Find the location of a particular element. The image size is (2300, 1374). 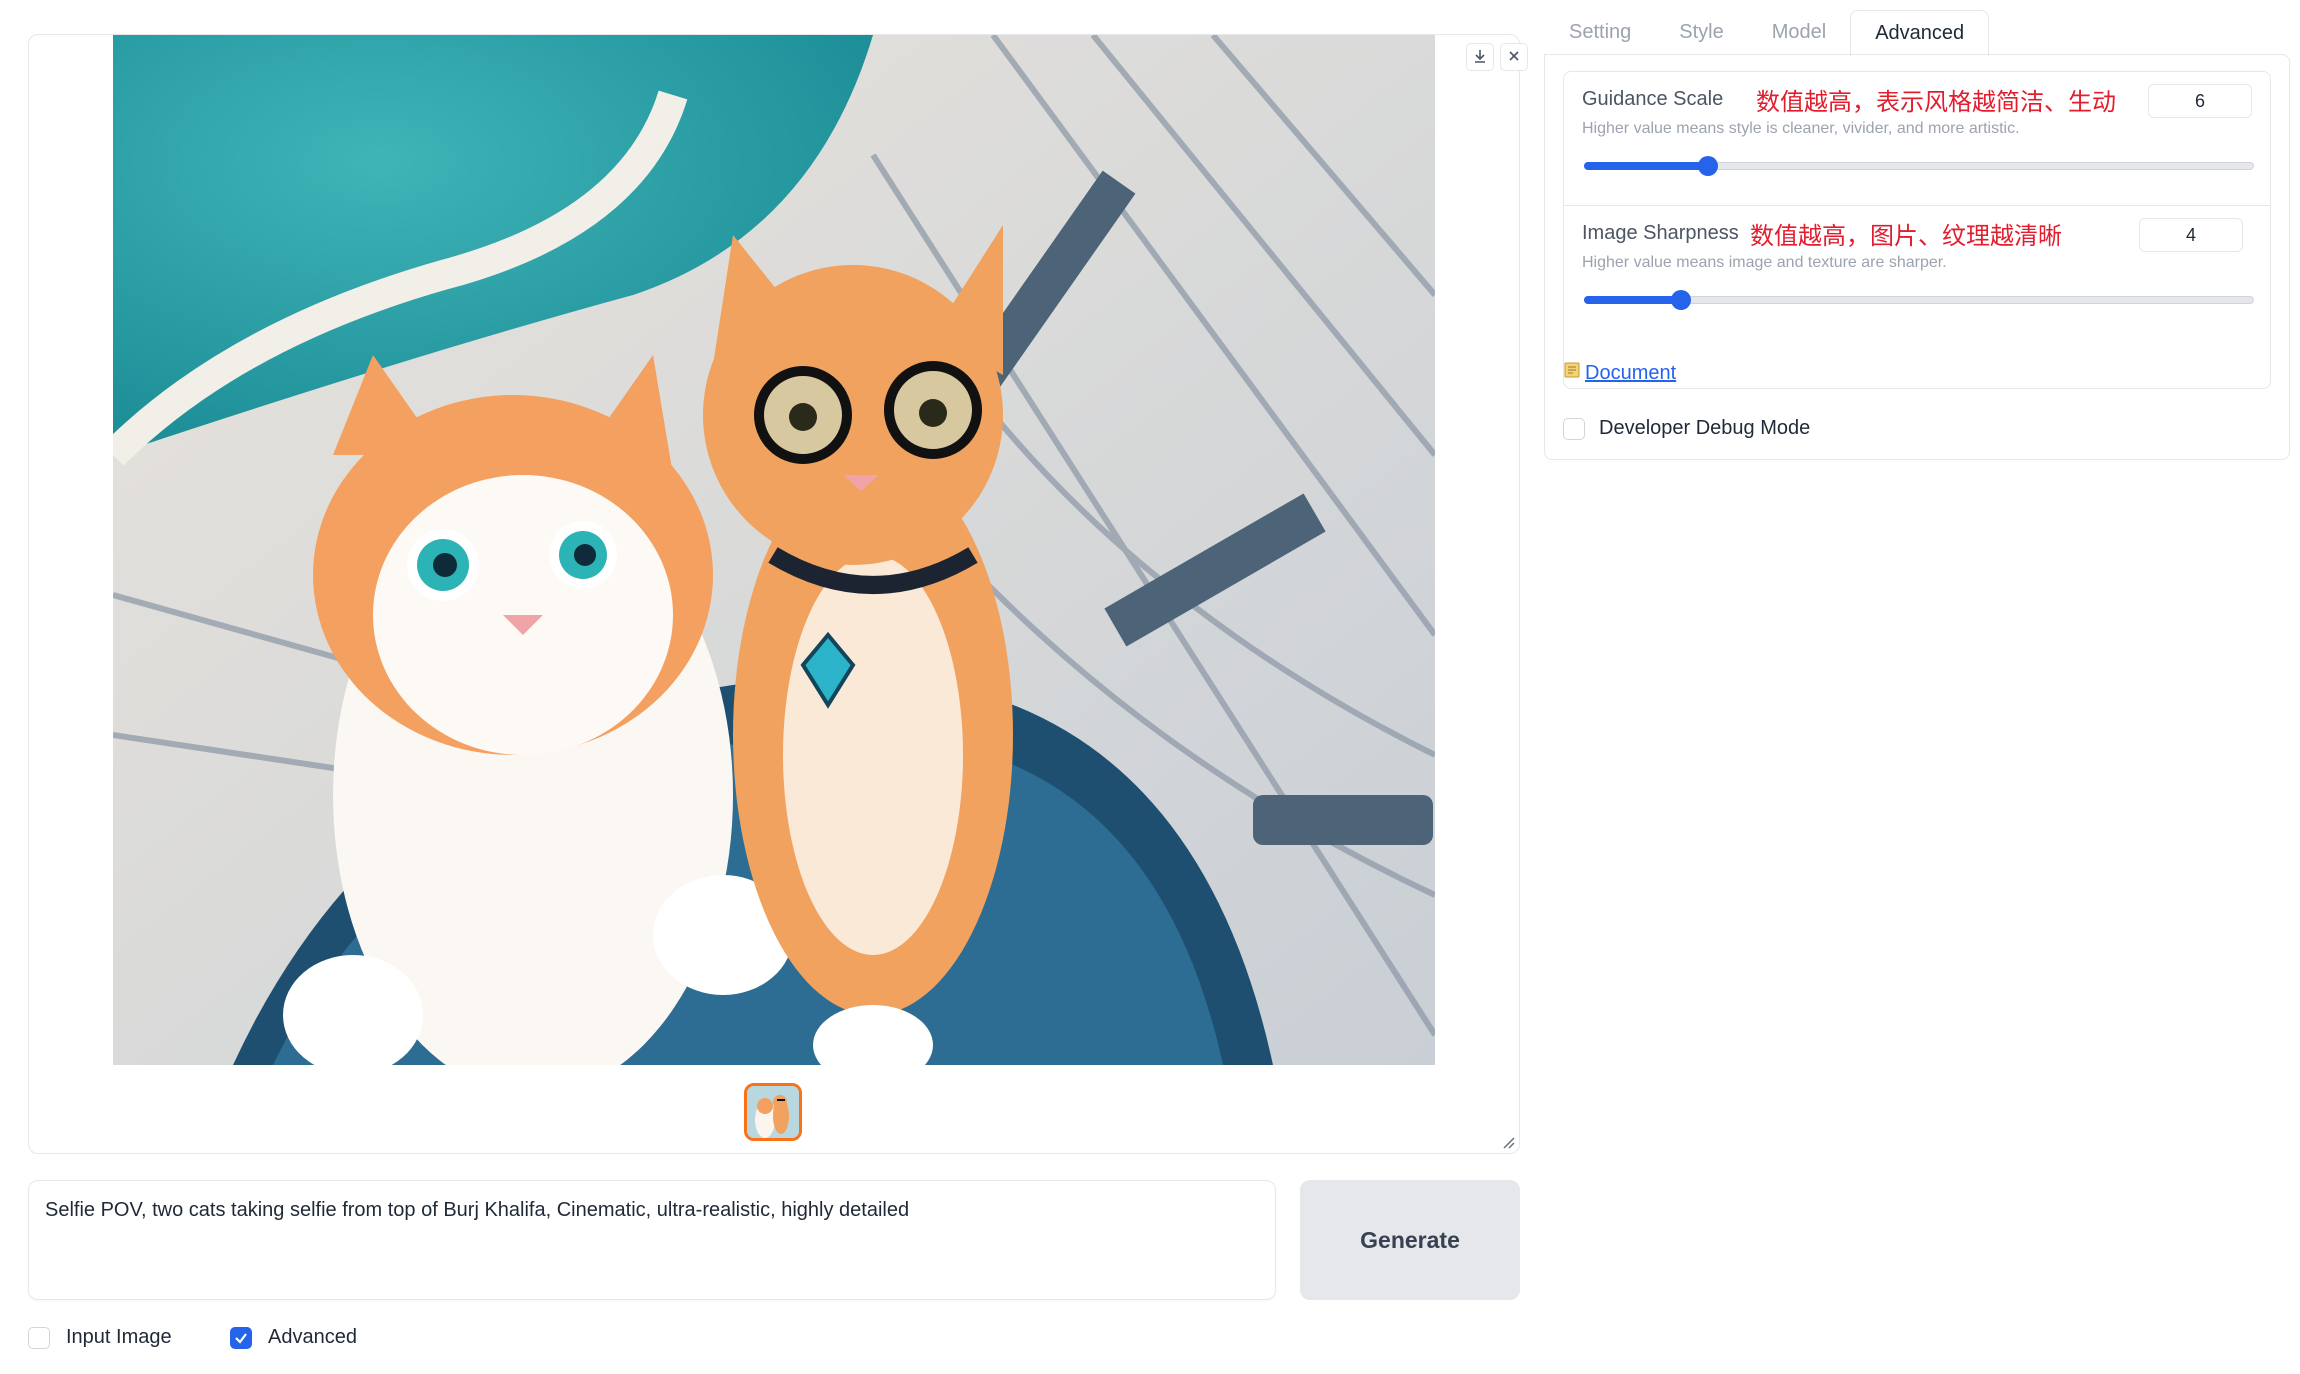

close-icon is located at coordinates (1514, 57).